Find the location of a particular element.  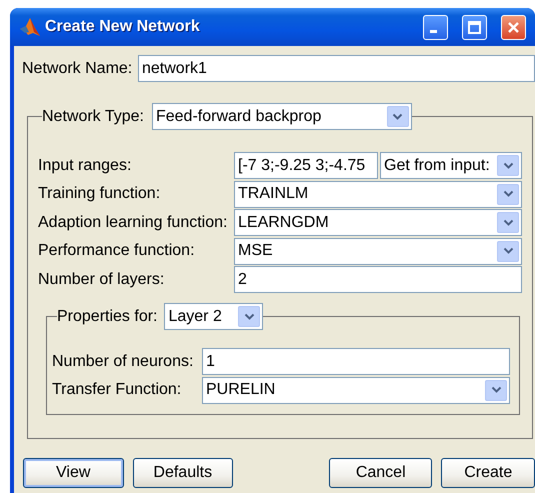

source-dropdown: Get from input: is located at coordinates (451, 165).